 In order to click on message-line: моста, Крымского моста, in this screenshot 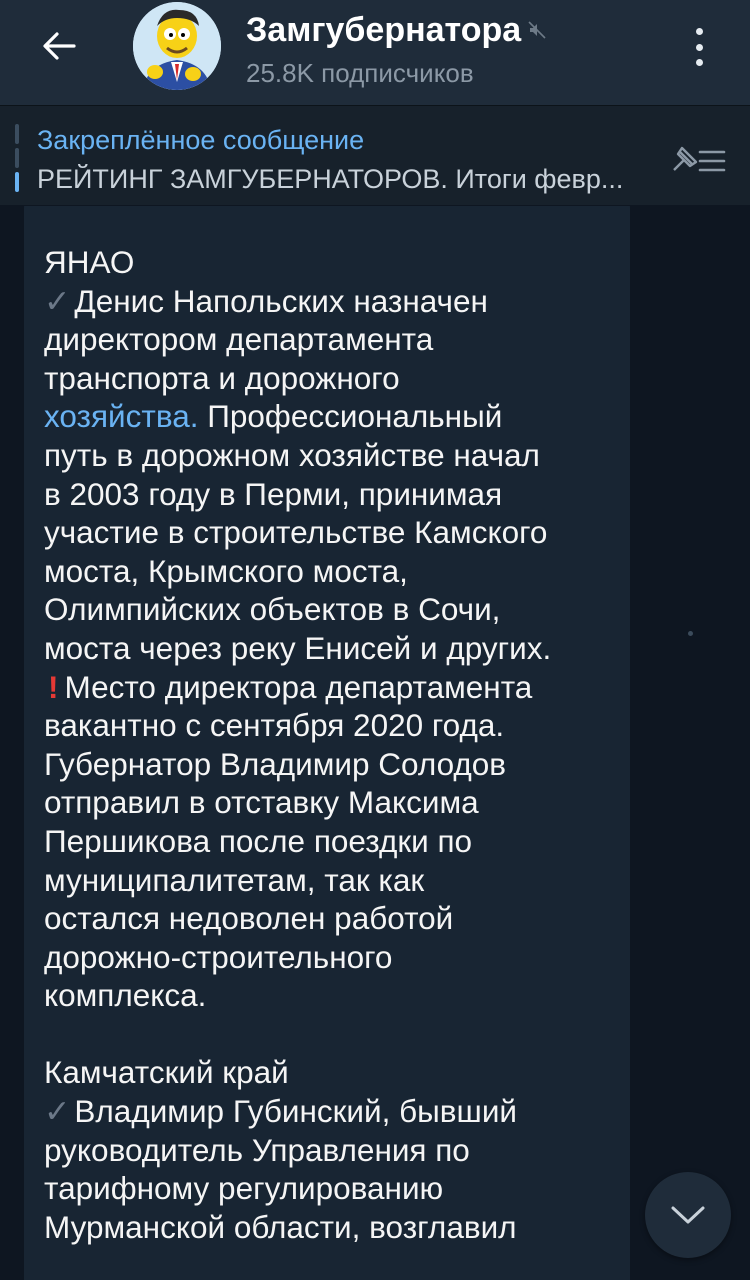, I will do `click(226, 570)`.